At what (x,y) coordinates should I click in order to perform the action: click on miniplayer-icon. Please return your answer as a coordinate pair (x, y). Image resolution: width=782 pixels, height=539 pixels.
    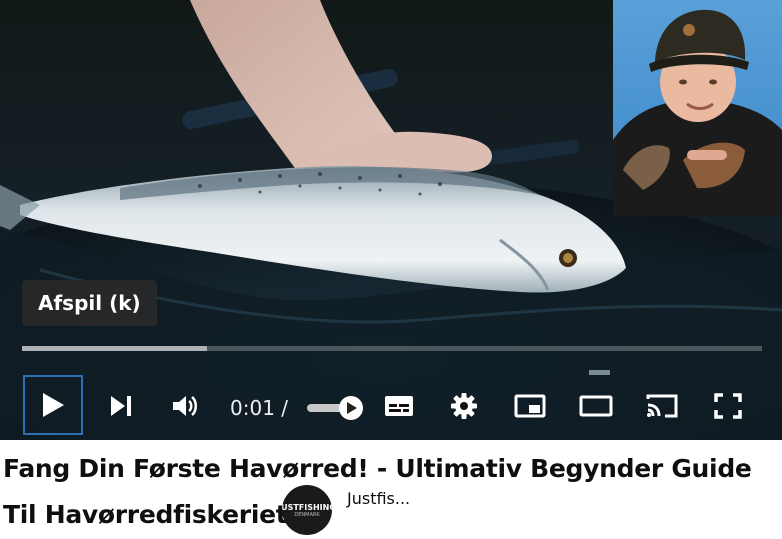
    Looking at the image, I should click on (530, 406).